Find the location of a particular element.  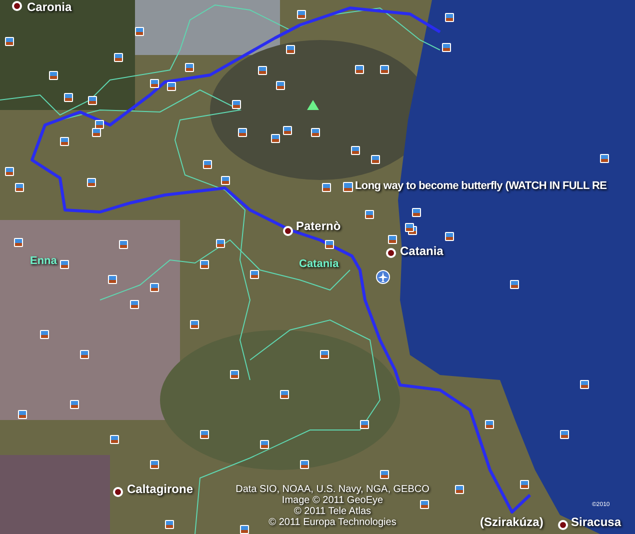

attribution-text: © 2011 Europa Technologies is located at coordinates (332, 522).